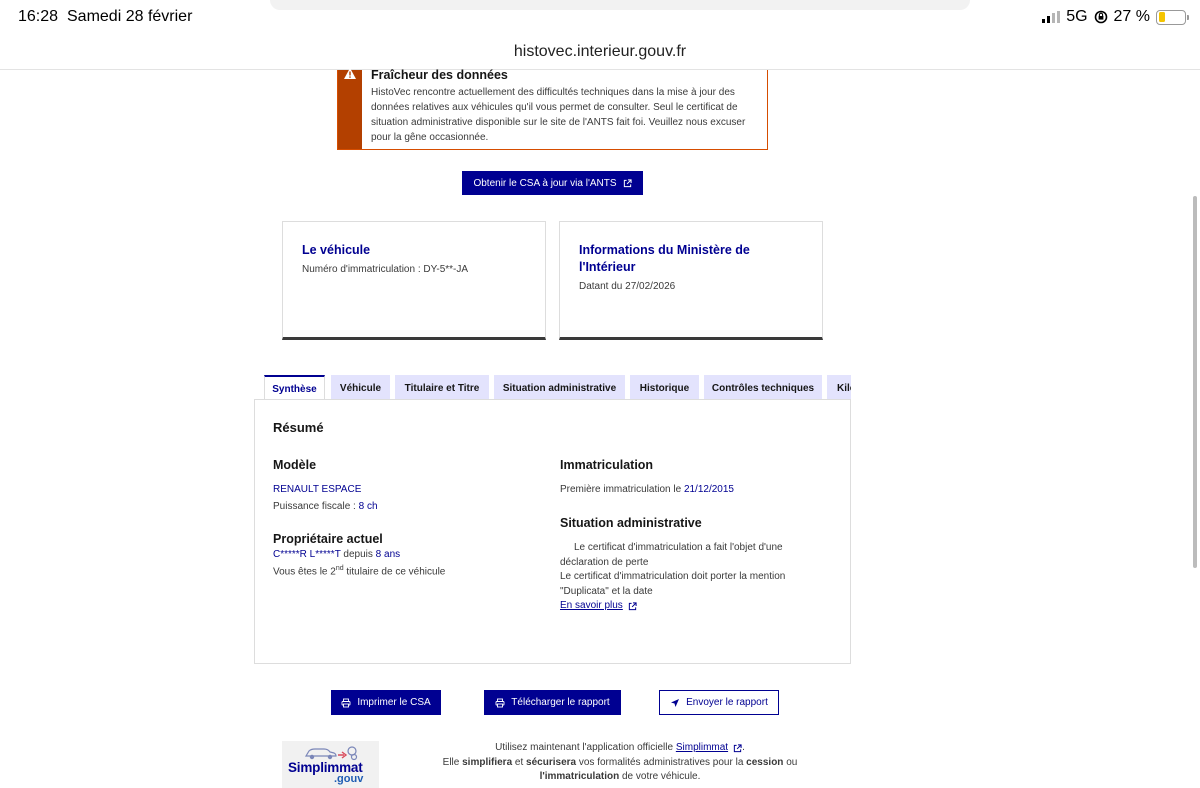 This screenshot has width=1200, height=788. I want to click on tab-kilometrage: Kilo, so click(839, 387).